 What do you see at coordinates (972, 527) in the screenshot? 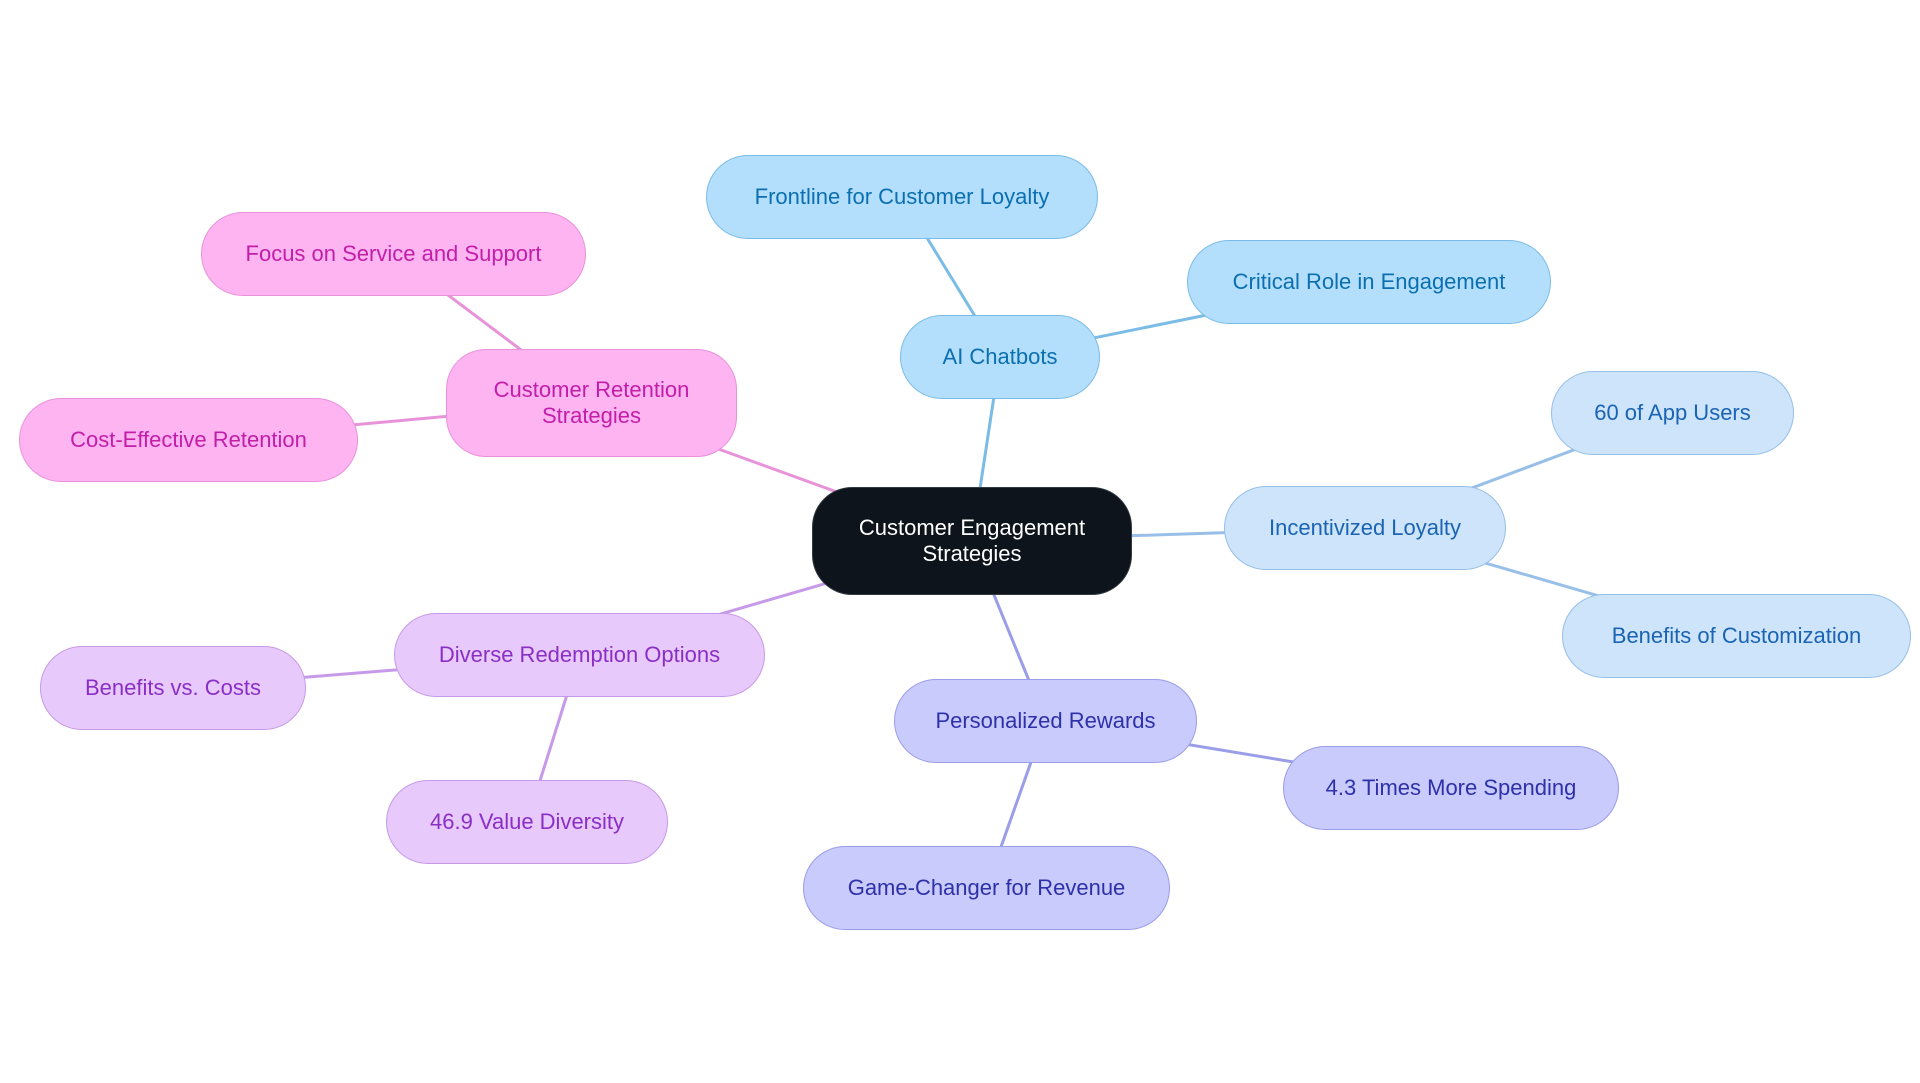
I see `node-label-line: Customer Engagement` at bounding box center [972, 527].